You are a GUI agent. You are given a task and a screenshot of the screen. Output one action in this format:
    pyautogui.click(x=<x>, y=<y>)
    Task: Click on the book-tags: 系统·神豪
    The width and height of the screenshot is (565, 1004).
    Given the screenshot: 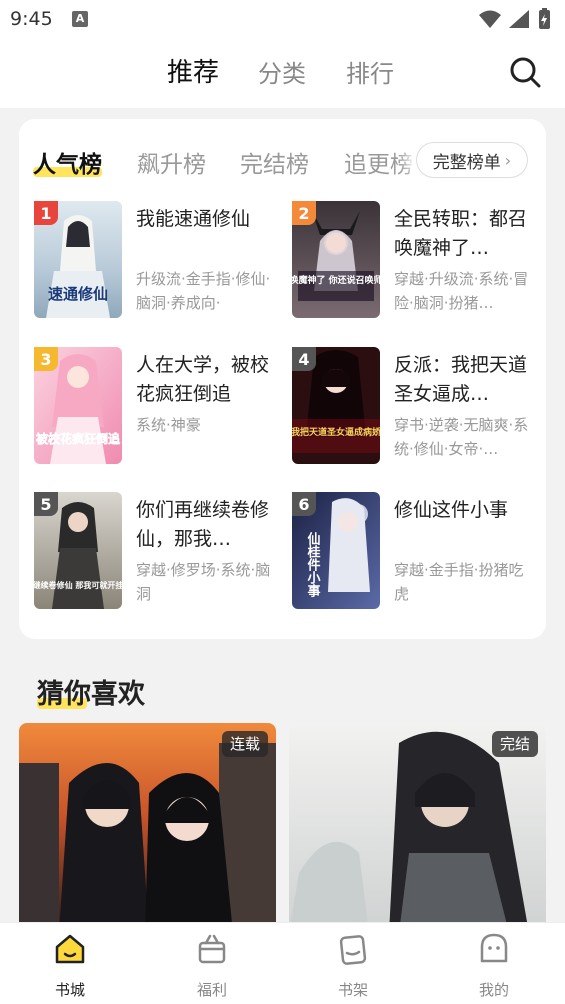 What is the action you would take?
    pyautogui.click(x=168, y=425)
    